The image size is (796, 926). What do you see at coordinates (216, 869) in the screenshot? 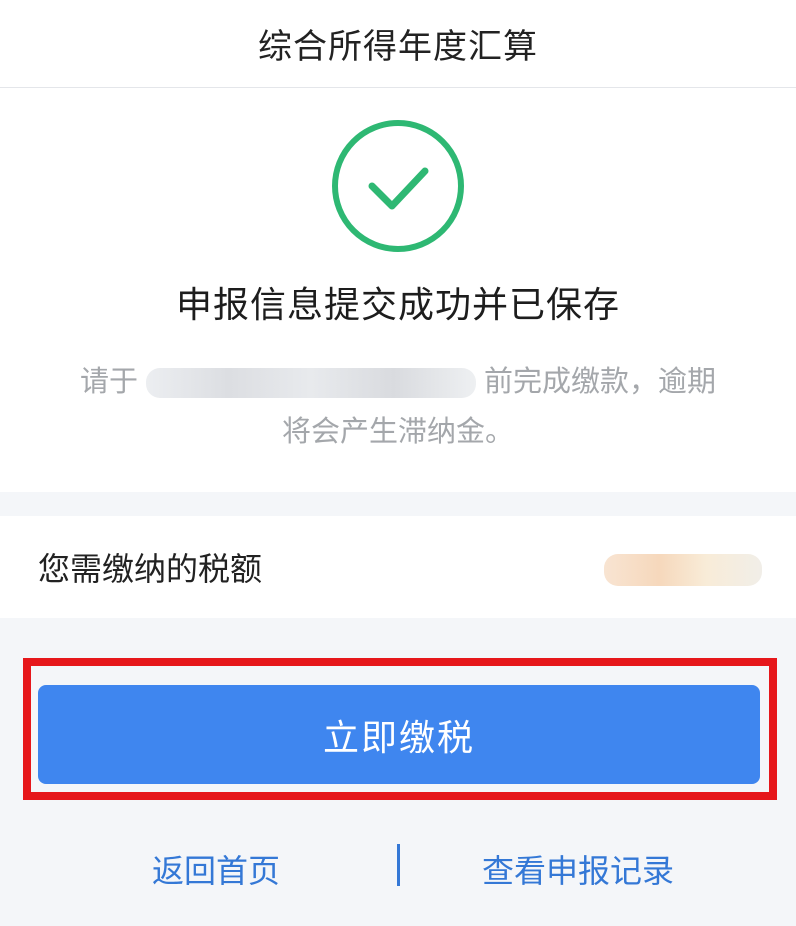
I see `return-home-link: 返回首页` at bounding box center [216, 869].